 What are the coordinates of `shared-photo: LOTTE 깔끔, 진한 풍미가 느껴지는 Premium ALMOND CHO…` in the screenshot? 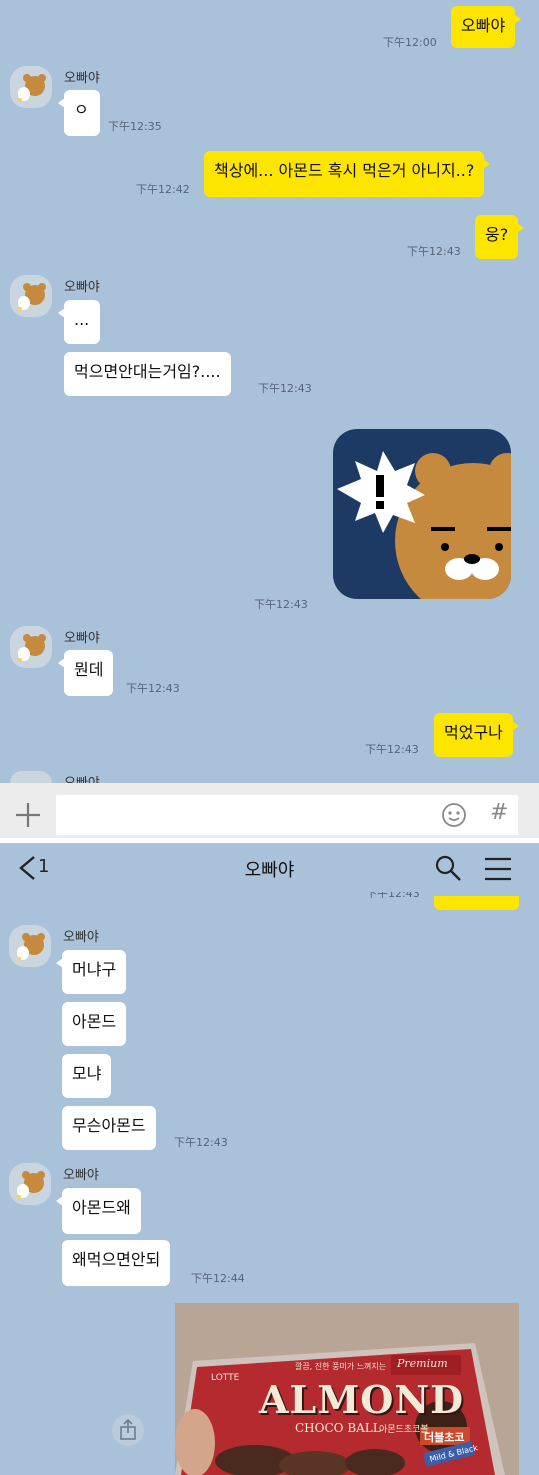 It's located at (347, 1389).